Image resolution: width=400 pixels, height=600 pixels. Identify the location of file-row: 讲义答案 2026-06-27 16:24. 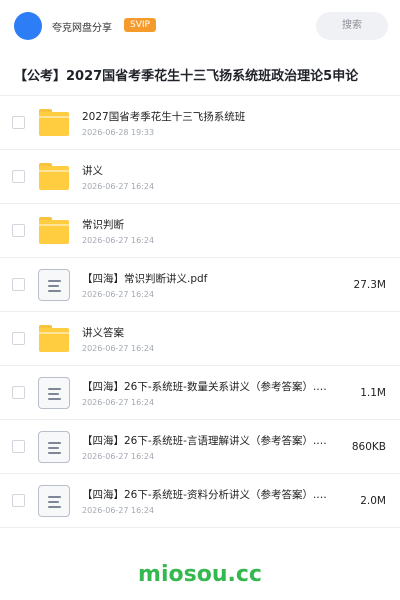
(200, 339).